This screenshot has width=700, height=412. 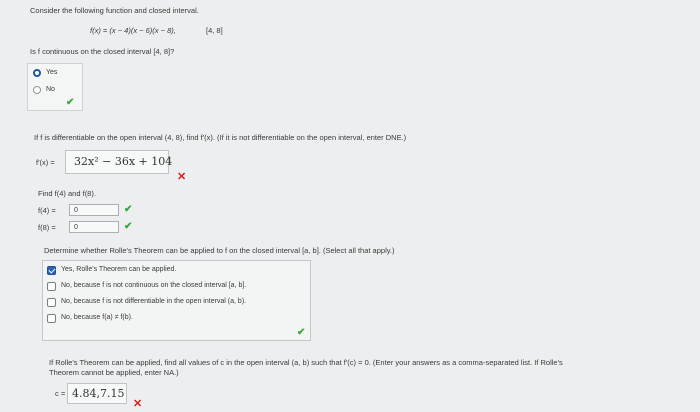 I want to click on rolle-option-unequal-checkbox, so click(x=51, y=318).